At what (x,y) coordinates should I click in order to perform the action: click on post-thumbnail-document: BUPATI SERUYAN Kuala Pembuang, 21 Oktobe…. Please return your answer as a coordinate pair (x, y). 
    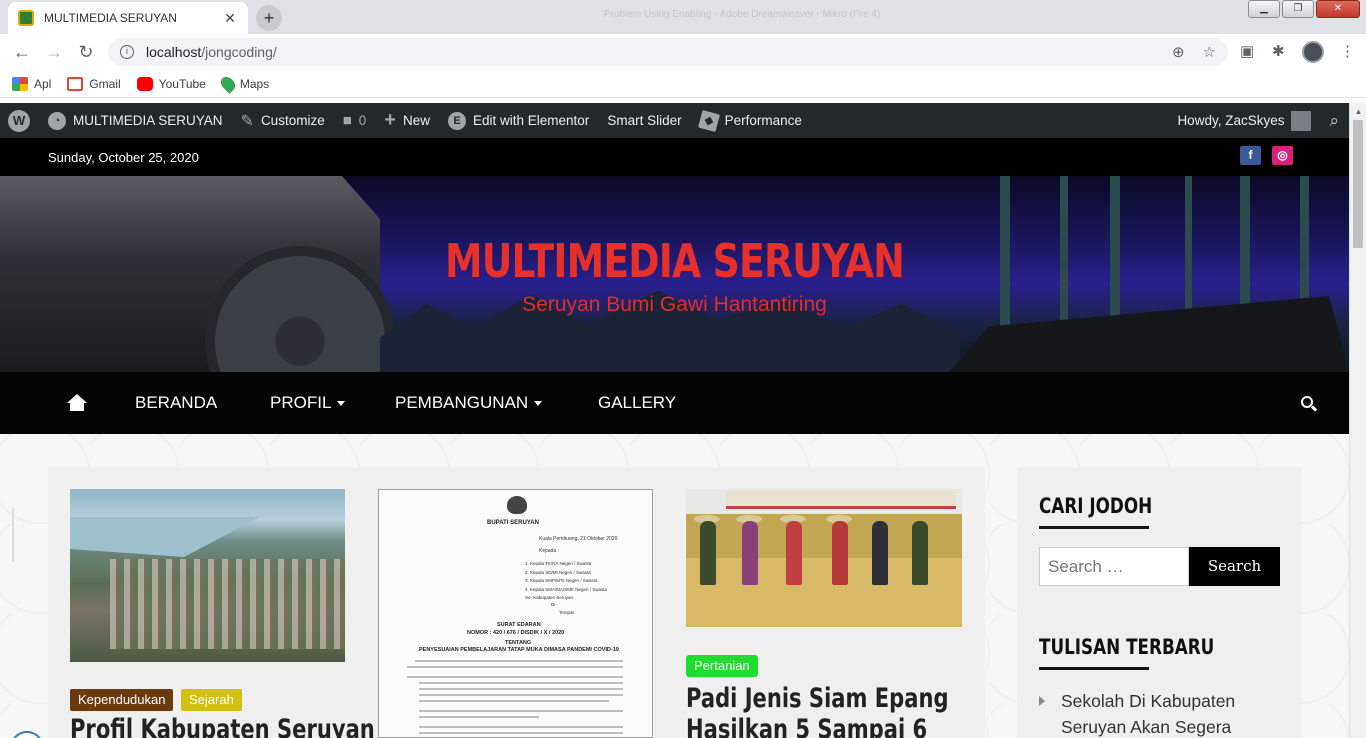
    Looking at the image, I should click on (515, 613).